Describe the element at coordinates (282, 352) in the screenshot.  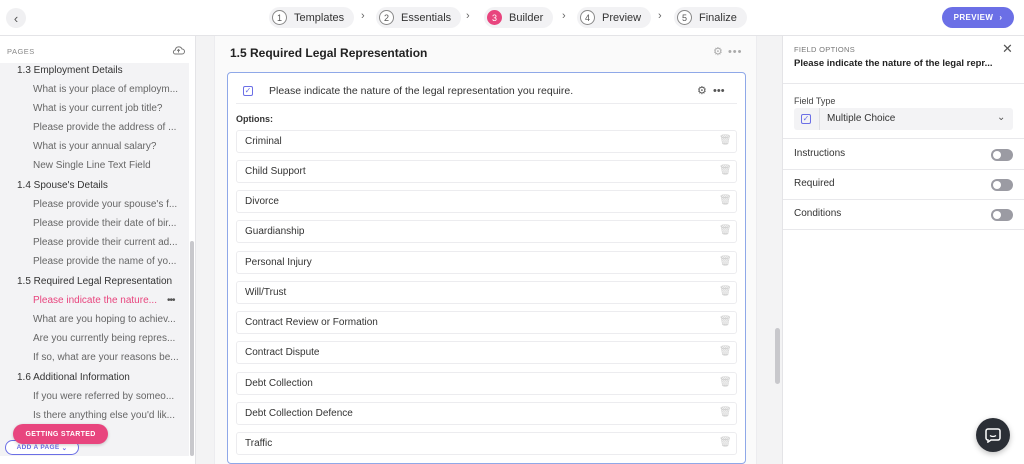
I see `option-text: Contract Dispute` at that location.